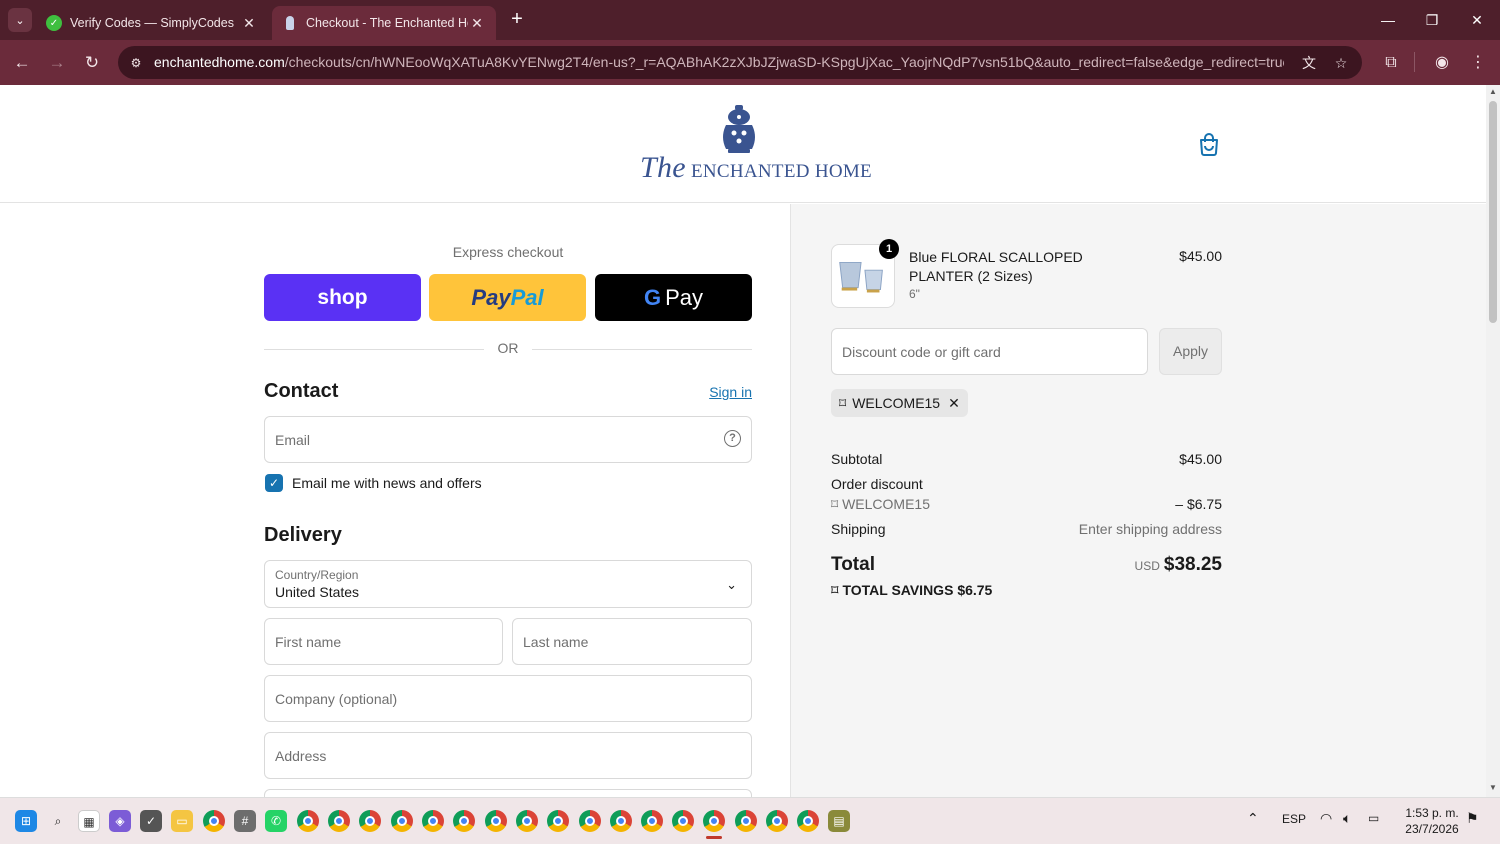  Describe the element at coordinates (1493, 787) in the screenshot. I see `scroll-down-icon: ▼` at that location.